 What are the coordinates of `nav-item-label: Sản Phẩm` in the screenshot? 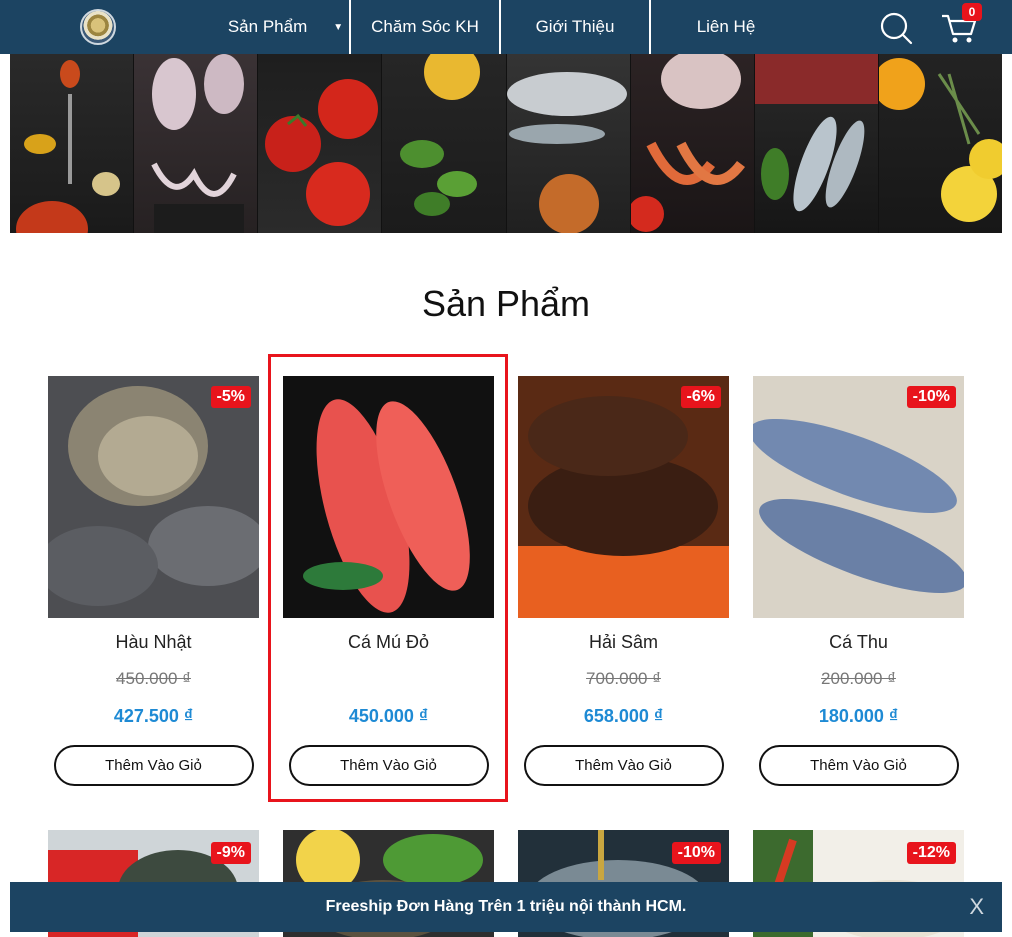 It's located at (267, 26).